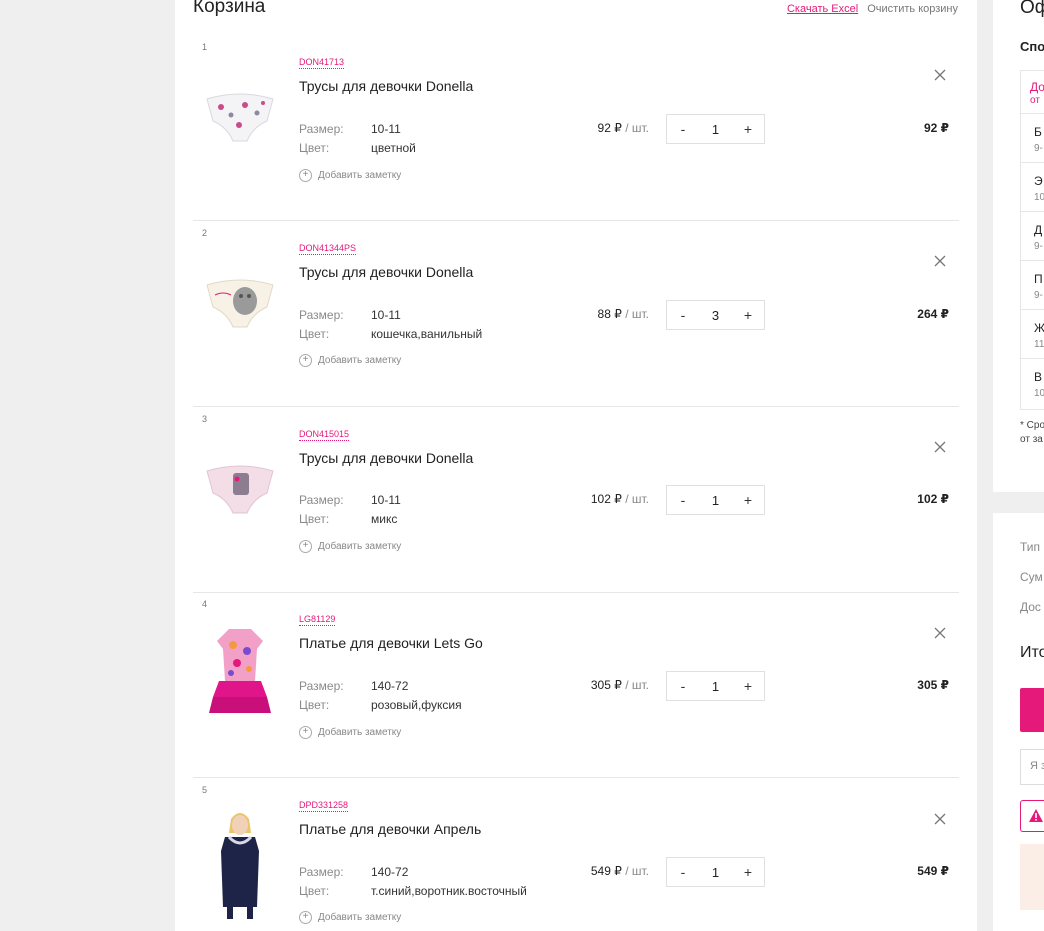 This screenshot has height=931, width=1044. Describe the element at coordinates (317, 619) in the screenshot. I see `item-sku: LG81129` at that location.